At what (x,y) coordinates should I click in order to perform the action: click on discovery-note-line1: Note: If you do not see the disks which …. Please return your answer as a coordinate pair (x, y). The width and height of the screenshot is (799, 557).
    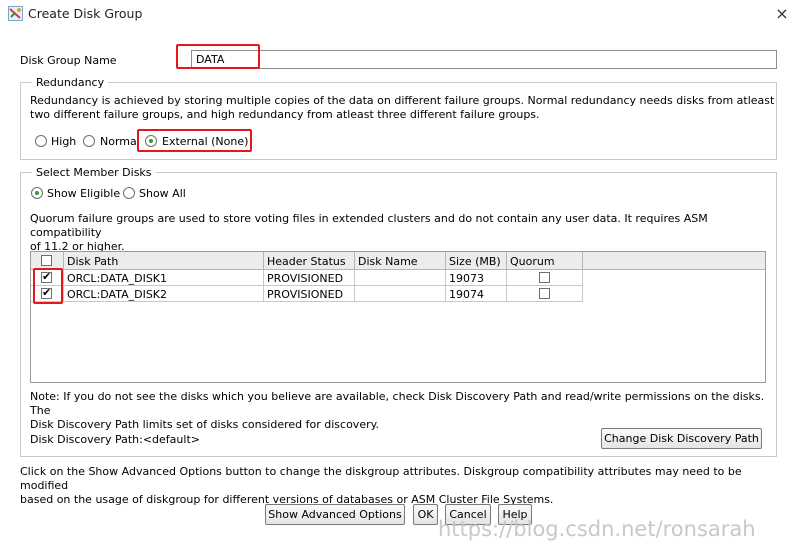
    Looking at the image, I should click on (397, 403).